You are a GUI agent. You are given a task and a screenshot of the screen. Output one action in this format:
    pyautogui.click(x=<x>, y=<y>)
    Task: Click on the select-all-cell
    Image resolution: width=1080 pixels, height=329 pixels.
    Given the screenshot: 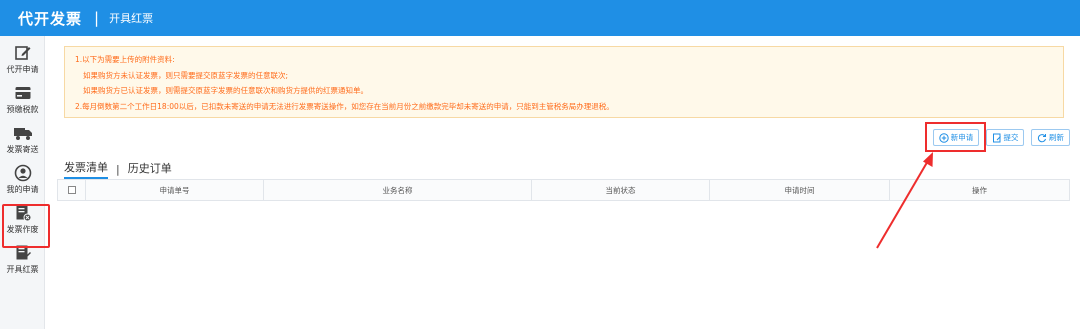 What is the action you would take?
    pyautogui.click(x=72, y=190)
    